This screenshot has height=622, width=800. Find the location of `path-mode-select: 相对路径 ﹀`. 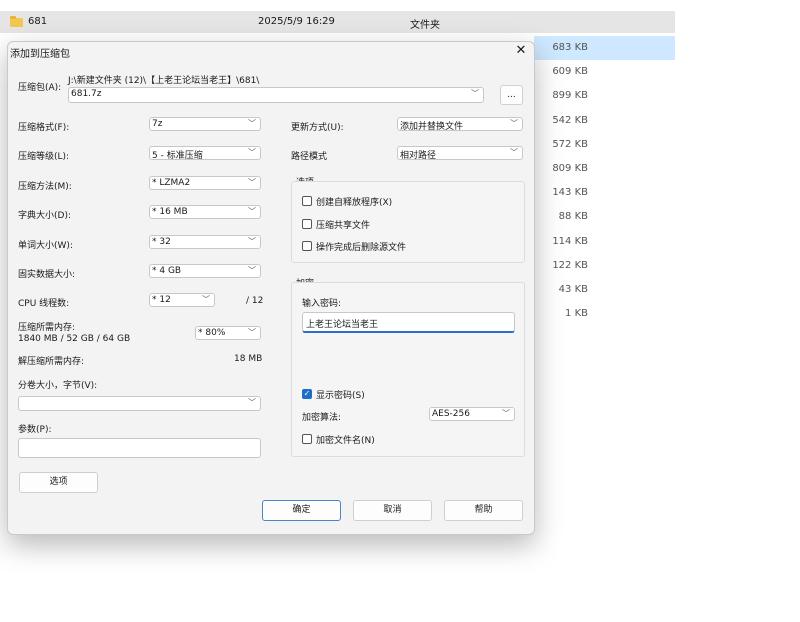

path-mode-select: 相对路径 ﹀ is located at coordinates (460, 153).